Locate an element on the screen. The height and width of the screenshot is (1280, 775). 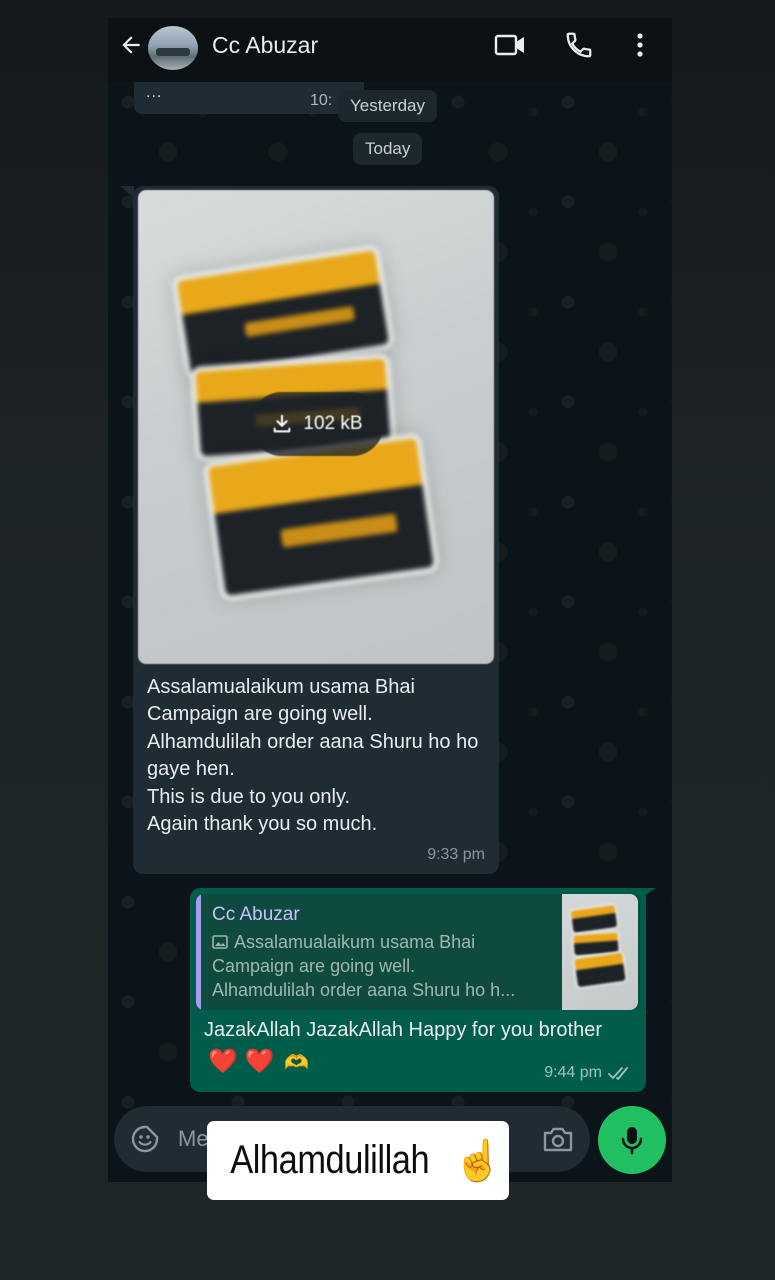
date-chip-yesterday: Yesterday is located at coordinates (387, 106).